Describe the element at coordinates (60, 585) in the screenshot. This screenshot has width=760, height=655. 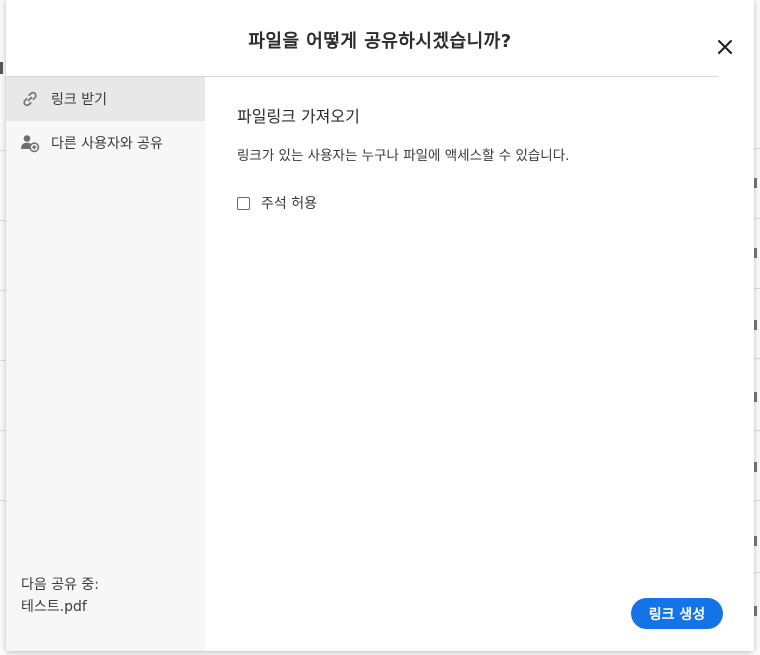
I see `sharing-label: 다음 공유 중:` at that location.